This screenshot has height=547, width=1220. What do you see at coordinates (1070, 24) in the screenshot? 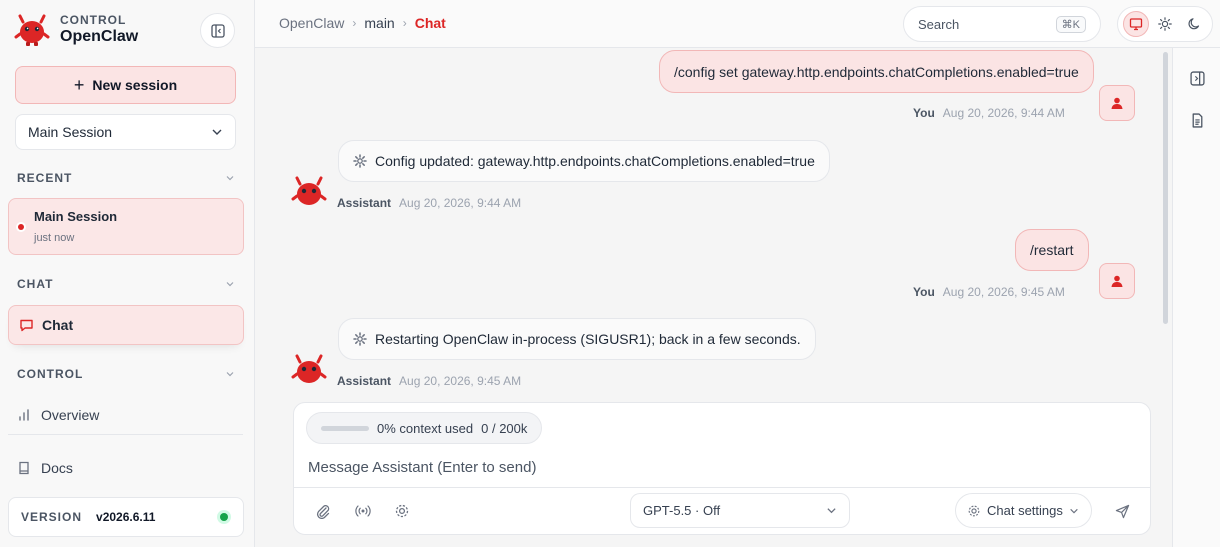
I see `search-shortcut: ⌘K` at bounding box center [1070, 24].